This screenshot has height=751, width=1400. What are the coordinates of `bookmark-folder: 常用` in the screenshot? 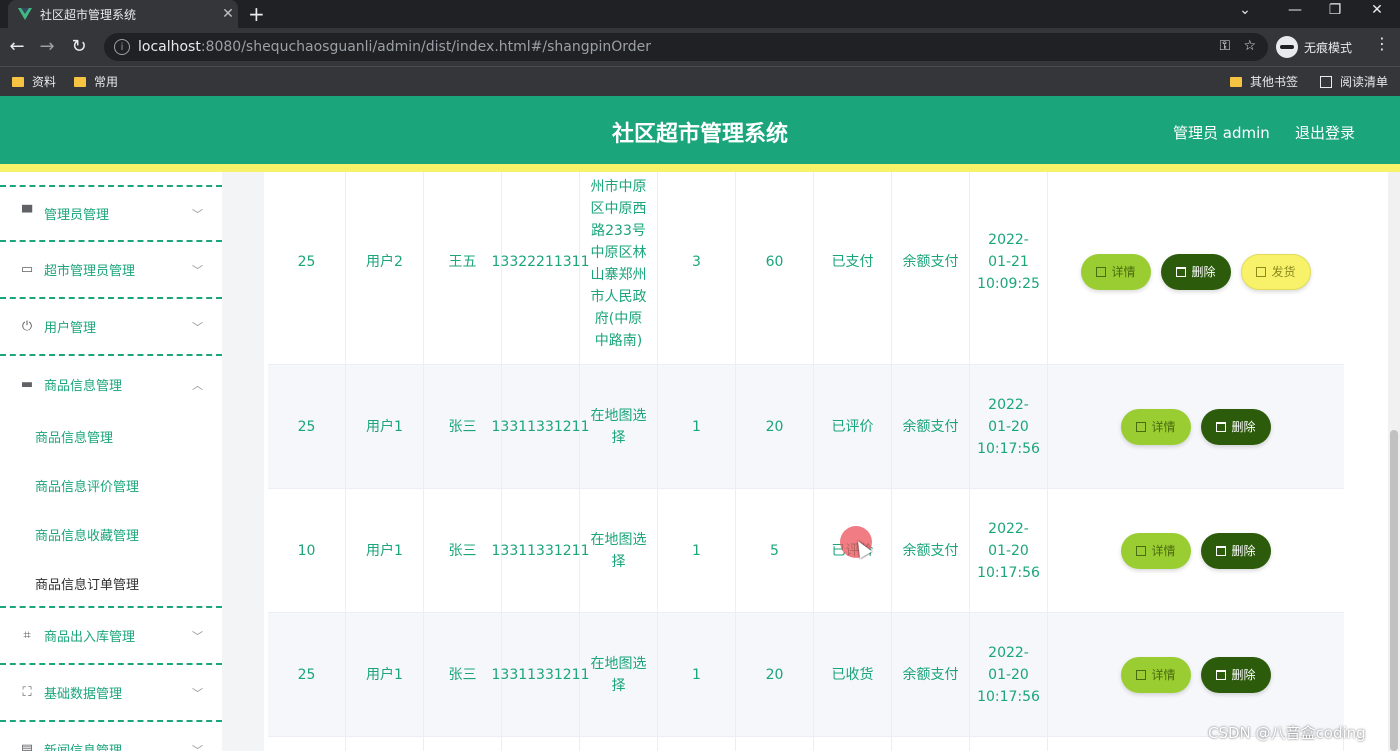 It's located at (96, 81).